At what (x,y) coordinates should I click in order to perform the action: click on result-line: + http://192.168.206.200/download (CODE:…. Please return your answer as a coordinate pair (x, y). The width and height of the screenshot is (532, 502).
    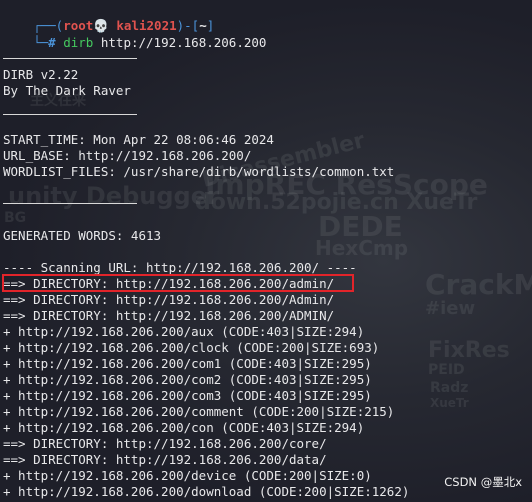
    Looking at the image, I should click on (206, 491).